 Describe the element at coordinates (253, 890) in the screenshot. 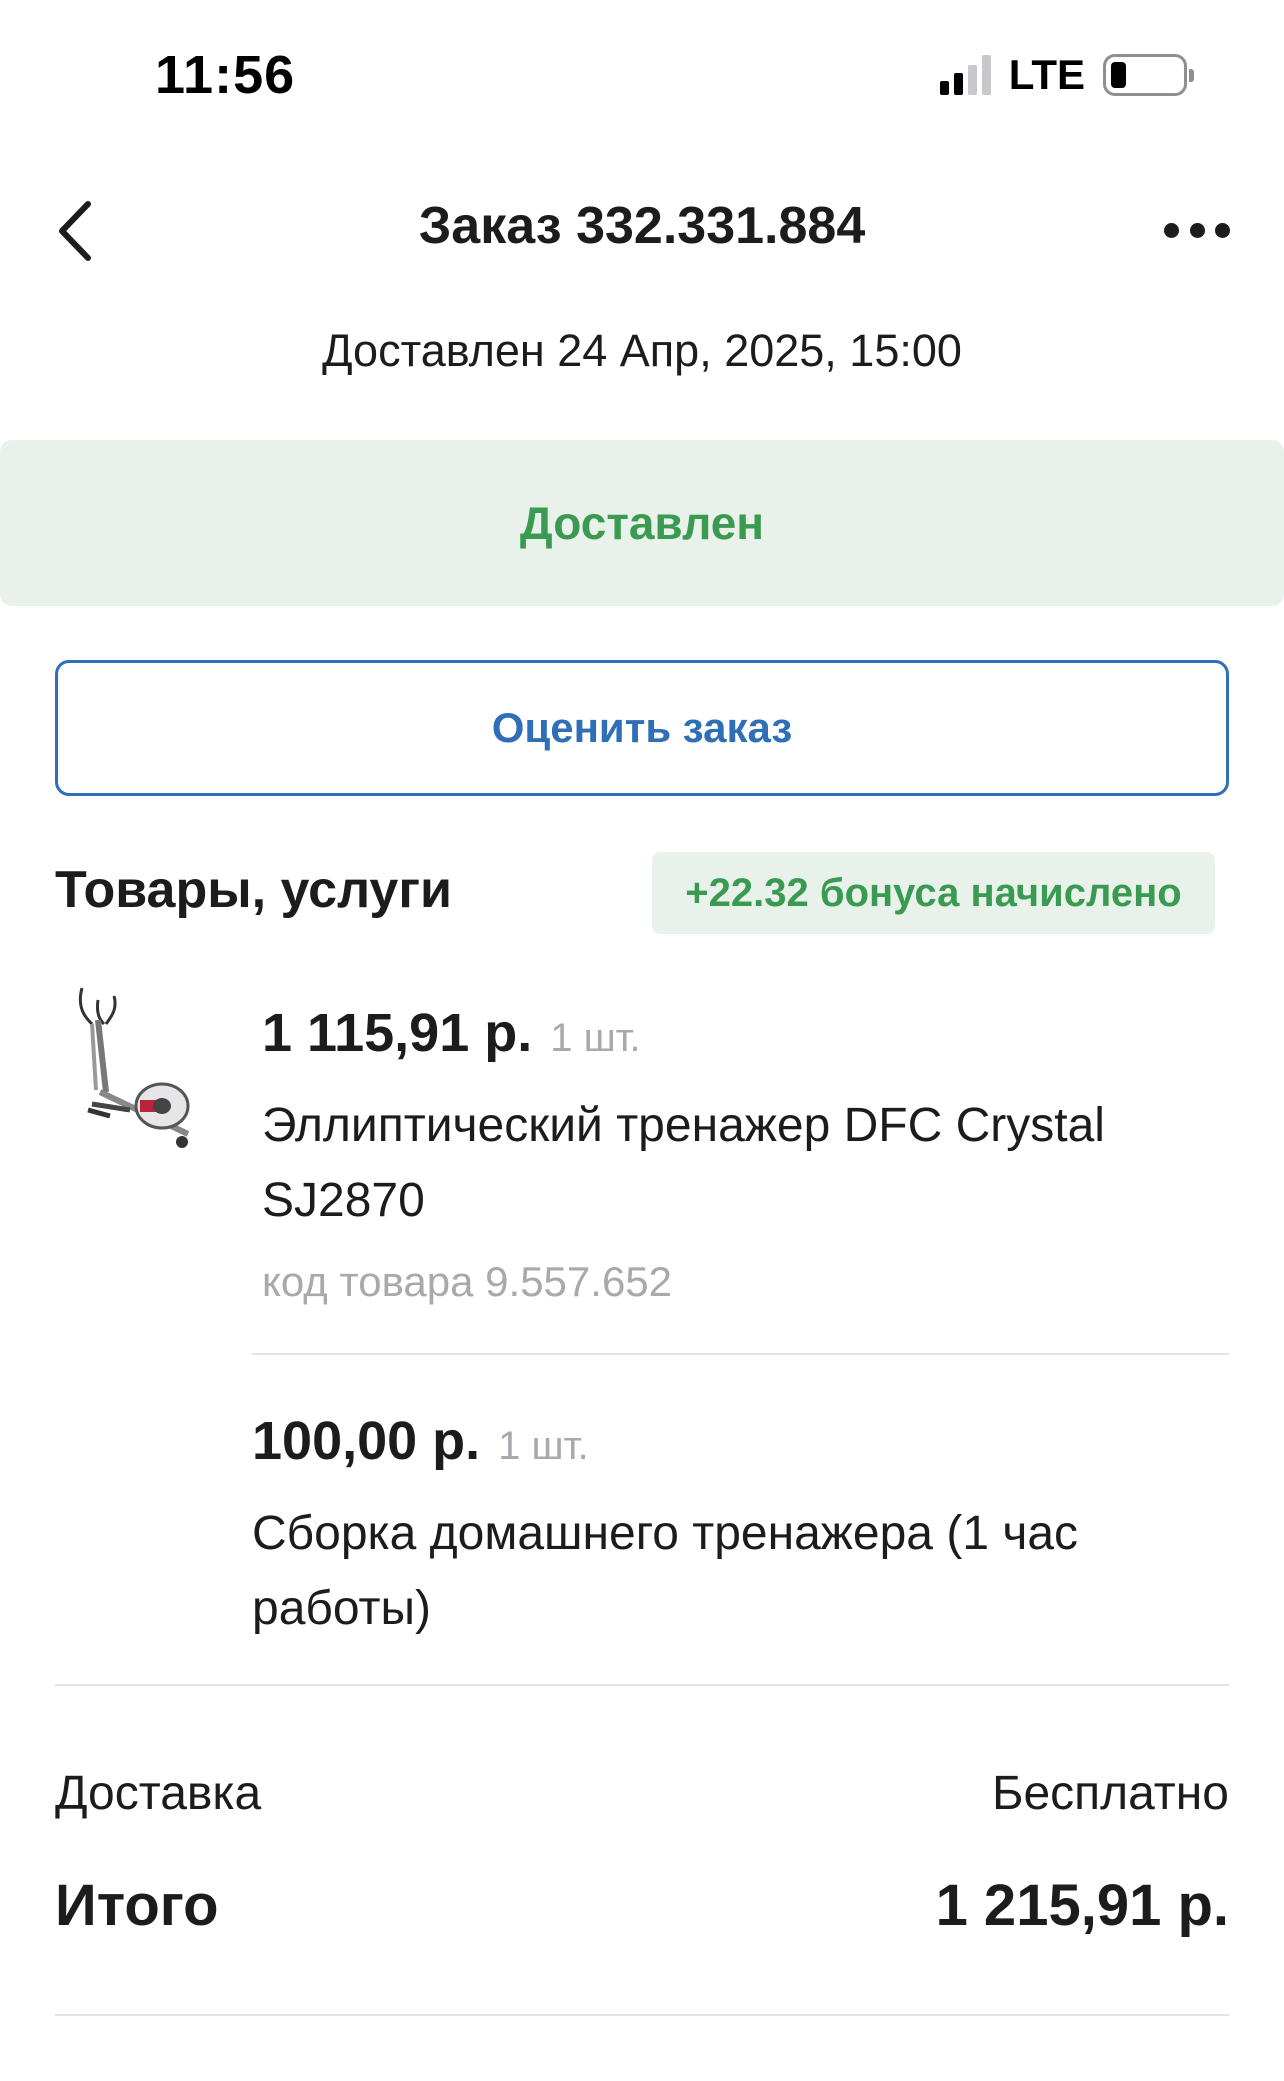

I see `section-title-items: Товары, услуги` at that location.